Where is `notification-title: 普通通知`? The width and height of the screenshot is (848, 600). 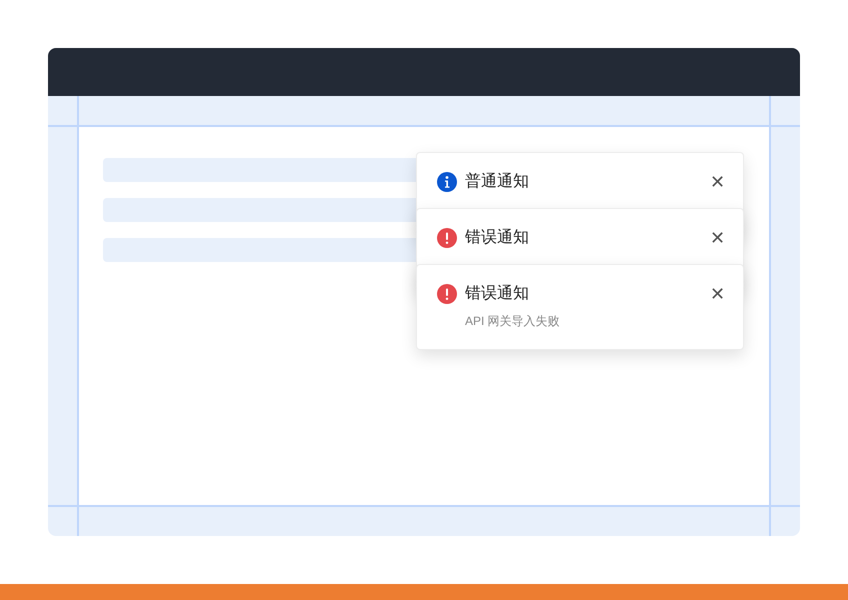
notification-title: 普通通知 is located at coordinates (497, 182).